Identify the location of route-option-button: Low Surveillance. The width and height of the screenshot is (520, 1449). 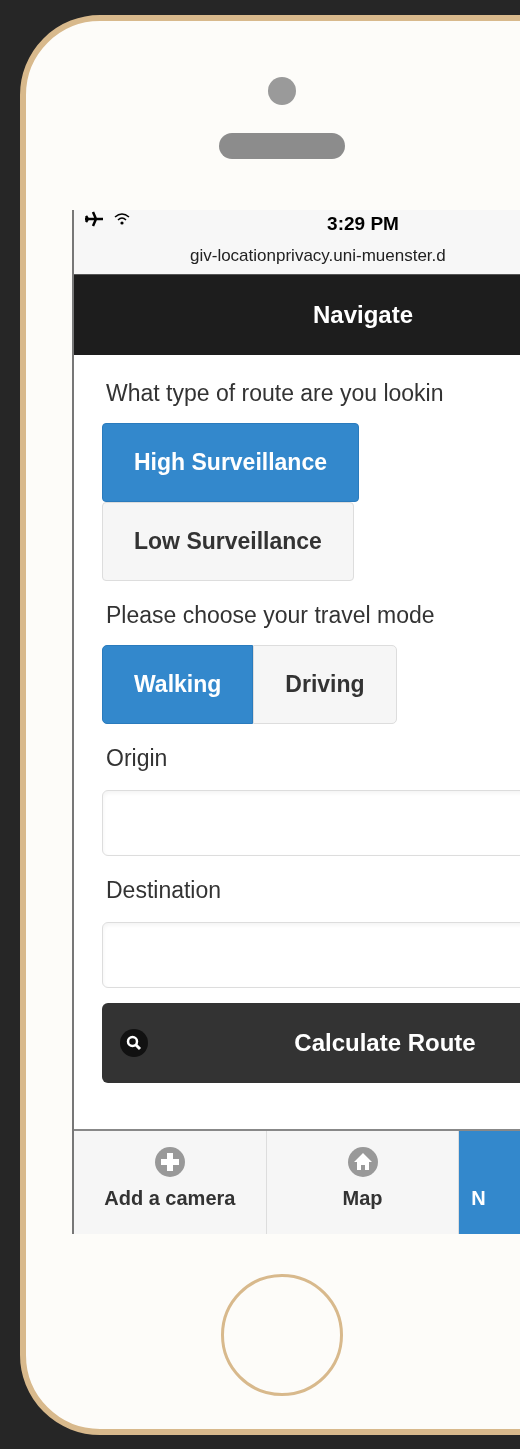
(228, 541).